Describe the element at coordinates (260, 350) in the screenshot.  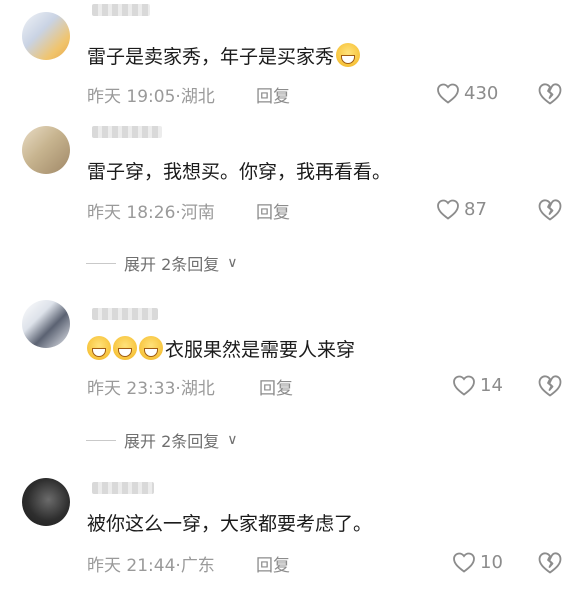
I see `comment-text-content: 衣服果然是需要人来穿` at that location.